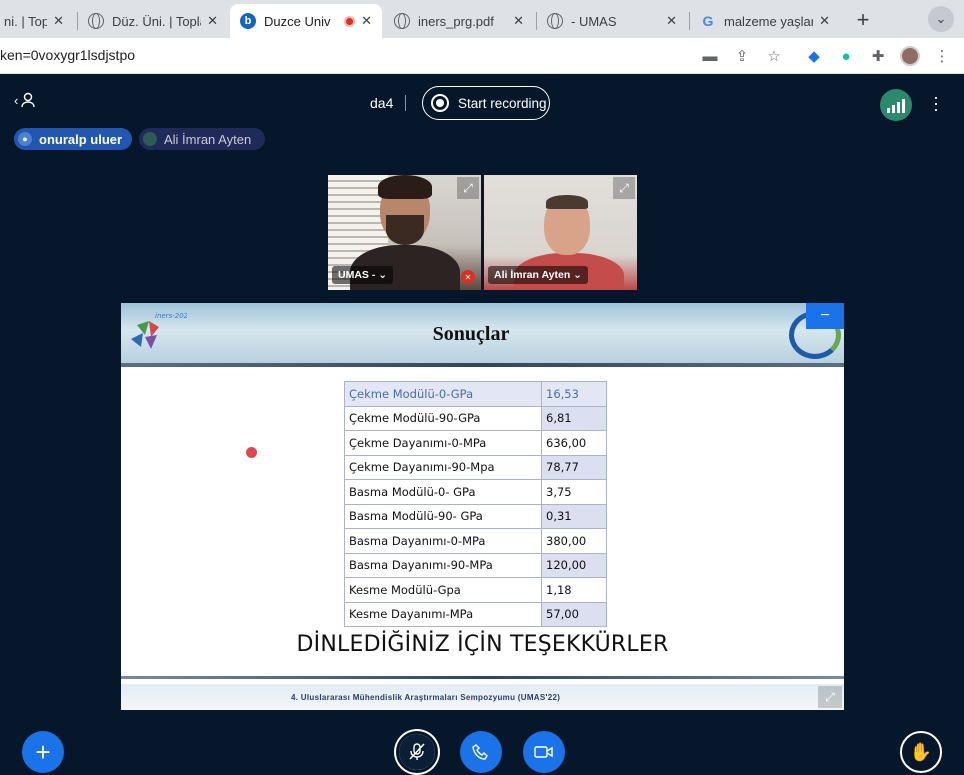 The height and width of the screenshot is (775, 964). I want to click on webcam-tile: Ali İmran Ayten ⌄ ⤢, so click(560, 232).